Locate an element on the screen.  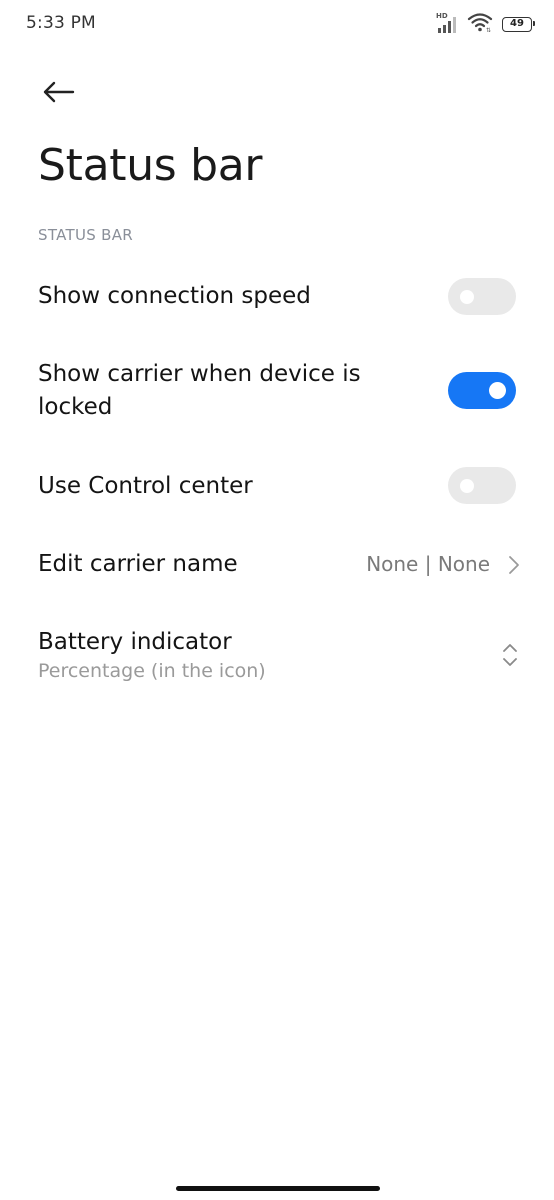
setting-row-connection-speed: Show connection speed is located at coordinates (277, 298).